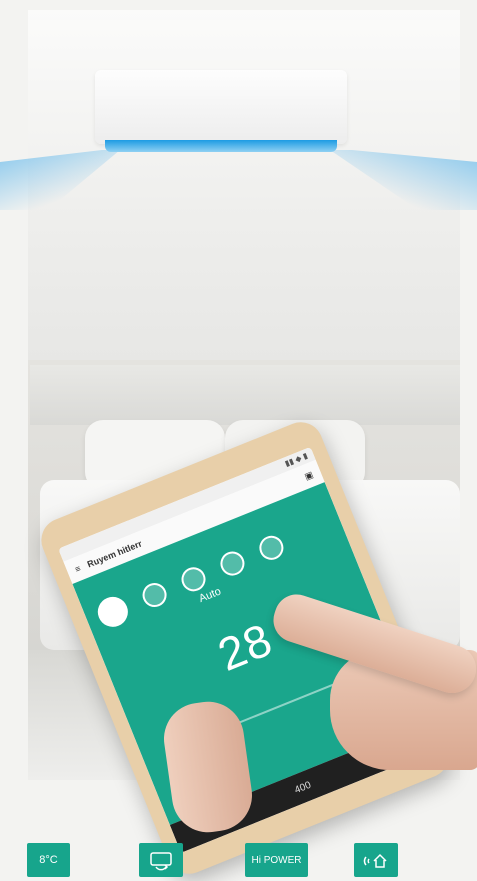 The height and width of the screenshot is (881, 477). Describe the element at coordinates (221, 107) in the screenshot. I see `air-conditioner-unit` at that location.